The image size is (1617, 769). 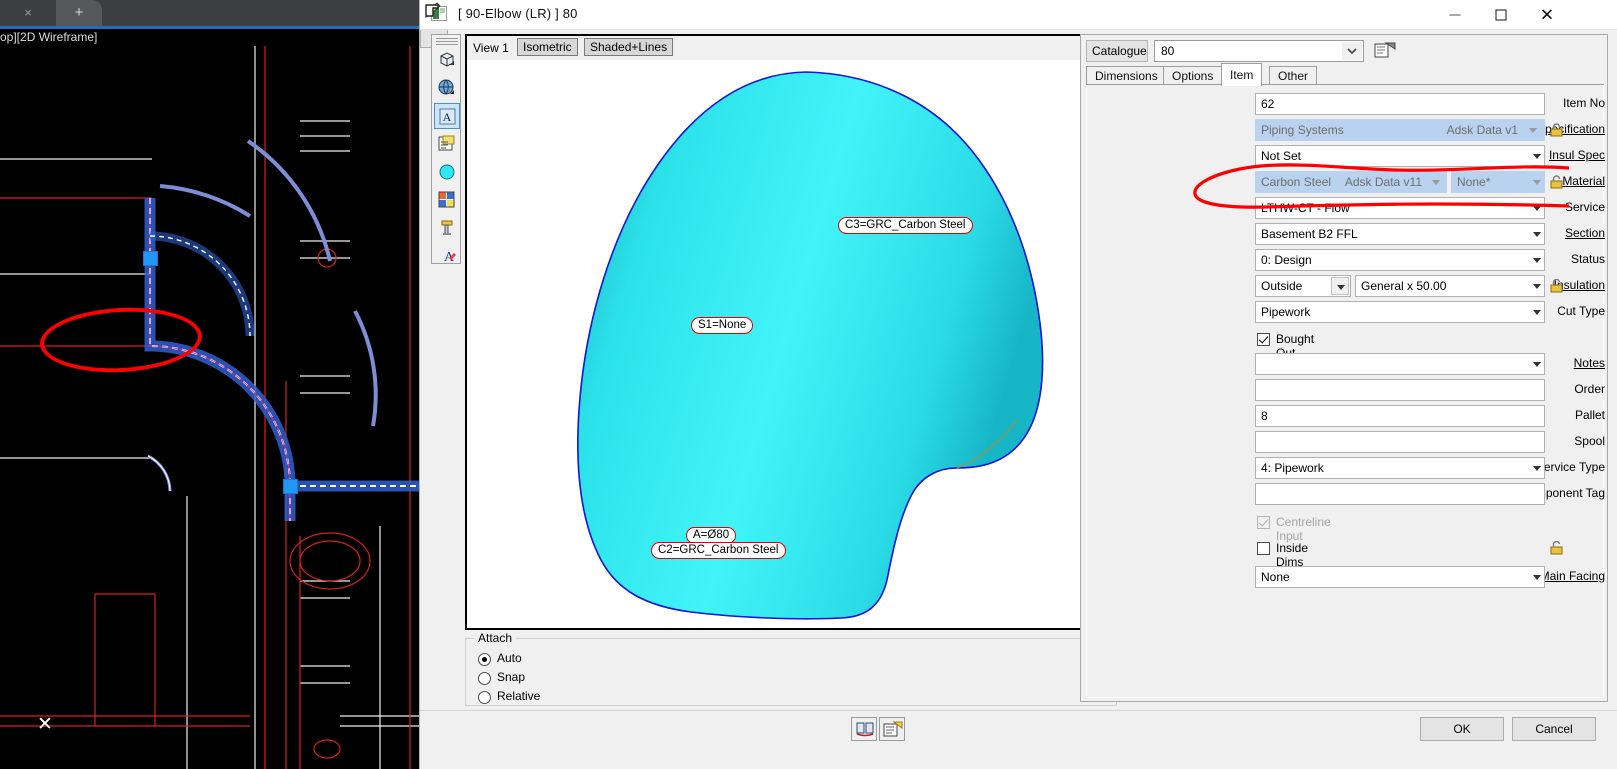 What do you see at coordinates (1400, 208) in the screenshot?
I see `service-select: LTHW-CT - Flow` at bounding box center [1400, 208].